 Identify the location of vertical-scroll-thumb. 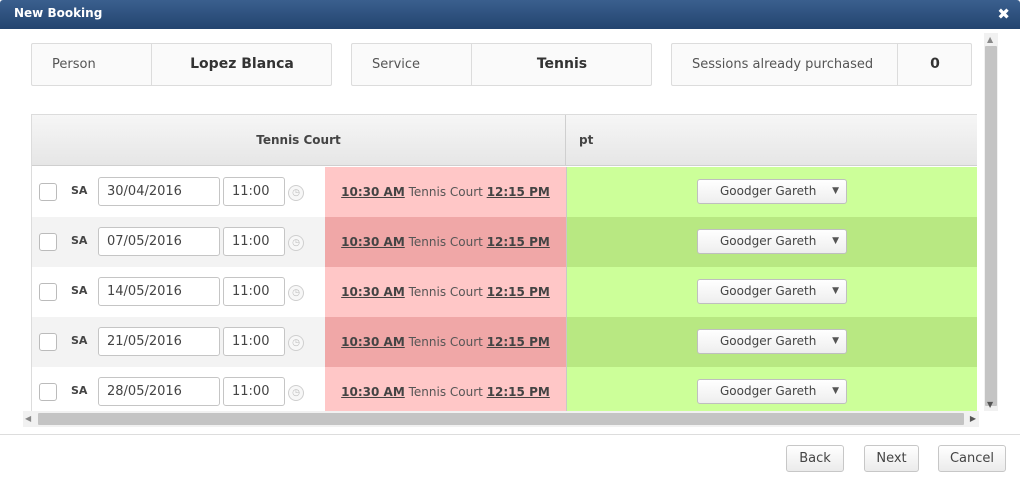
(991, 226).